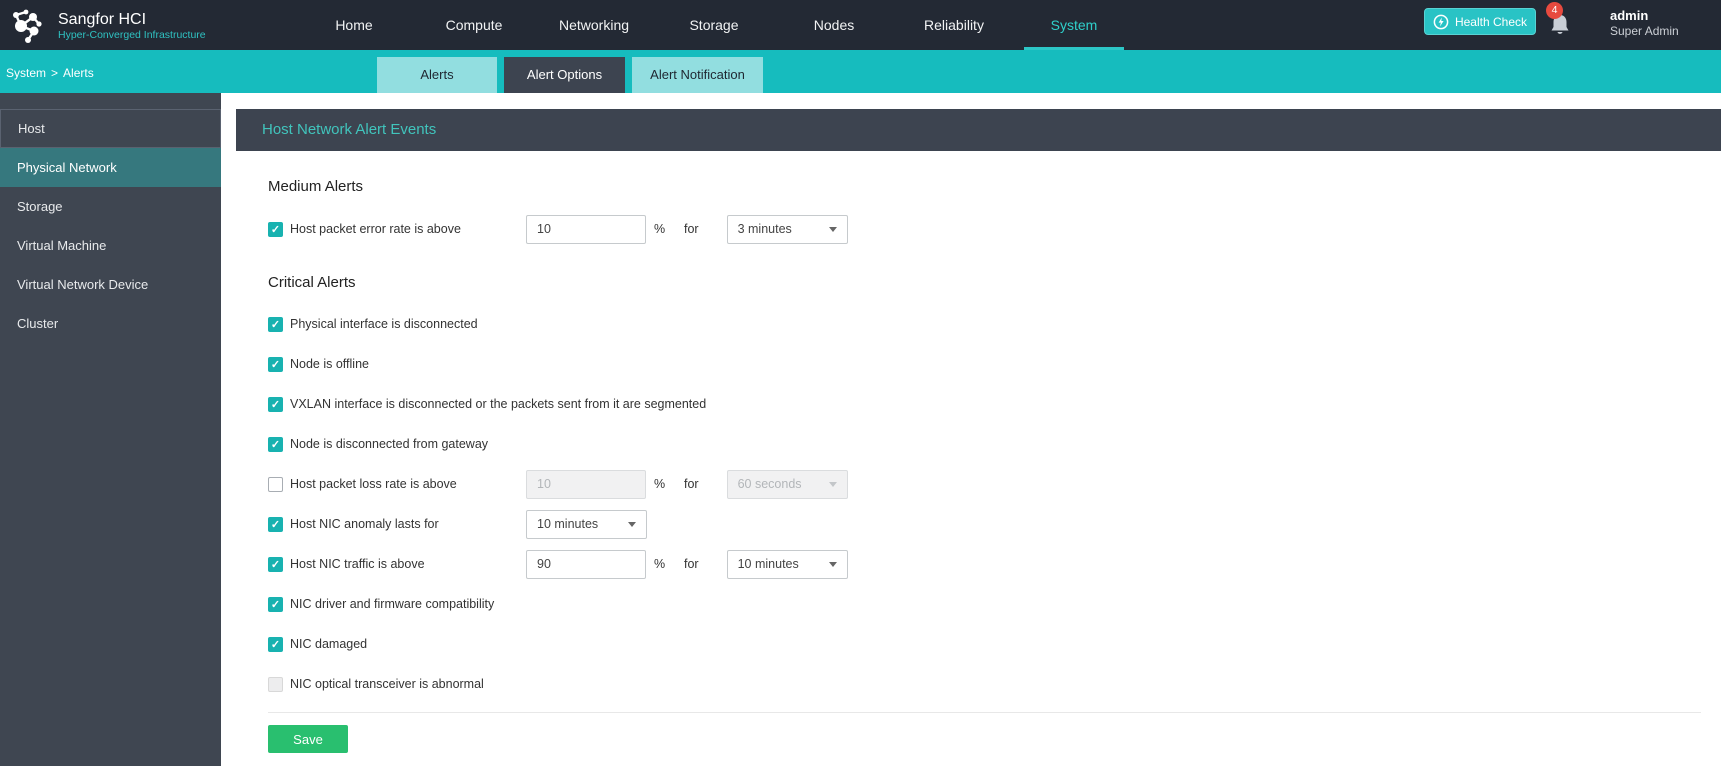 The height and width of the screenshot is (766, 1721). What do you see at coordinates (1554, 10) in the screenshot?
I see `notification-badge: 4` at bounding box center [1554, 10].